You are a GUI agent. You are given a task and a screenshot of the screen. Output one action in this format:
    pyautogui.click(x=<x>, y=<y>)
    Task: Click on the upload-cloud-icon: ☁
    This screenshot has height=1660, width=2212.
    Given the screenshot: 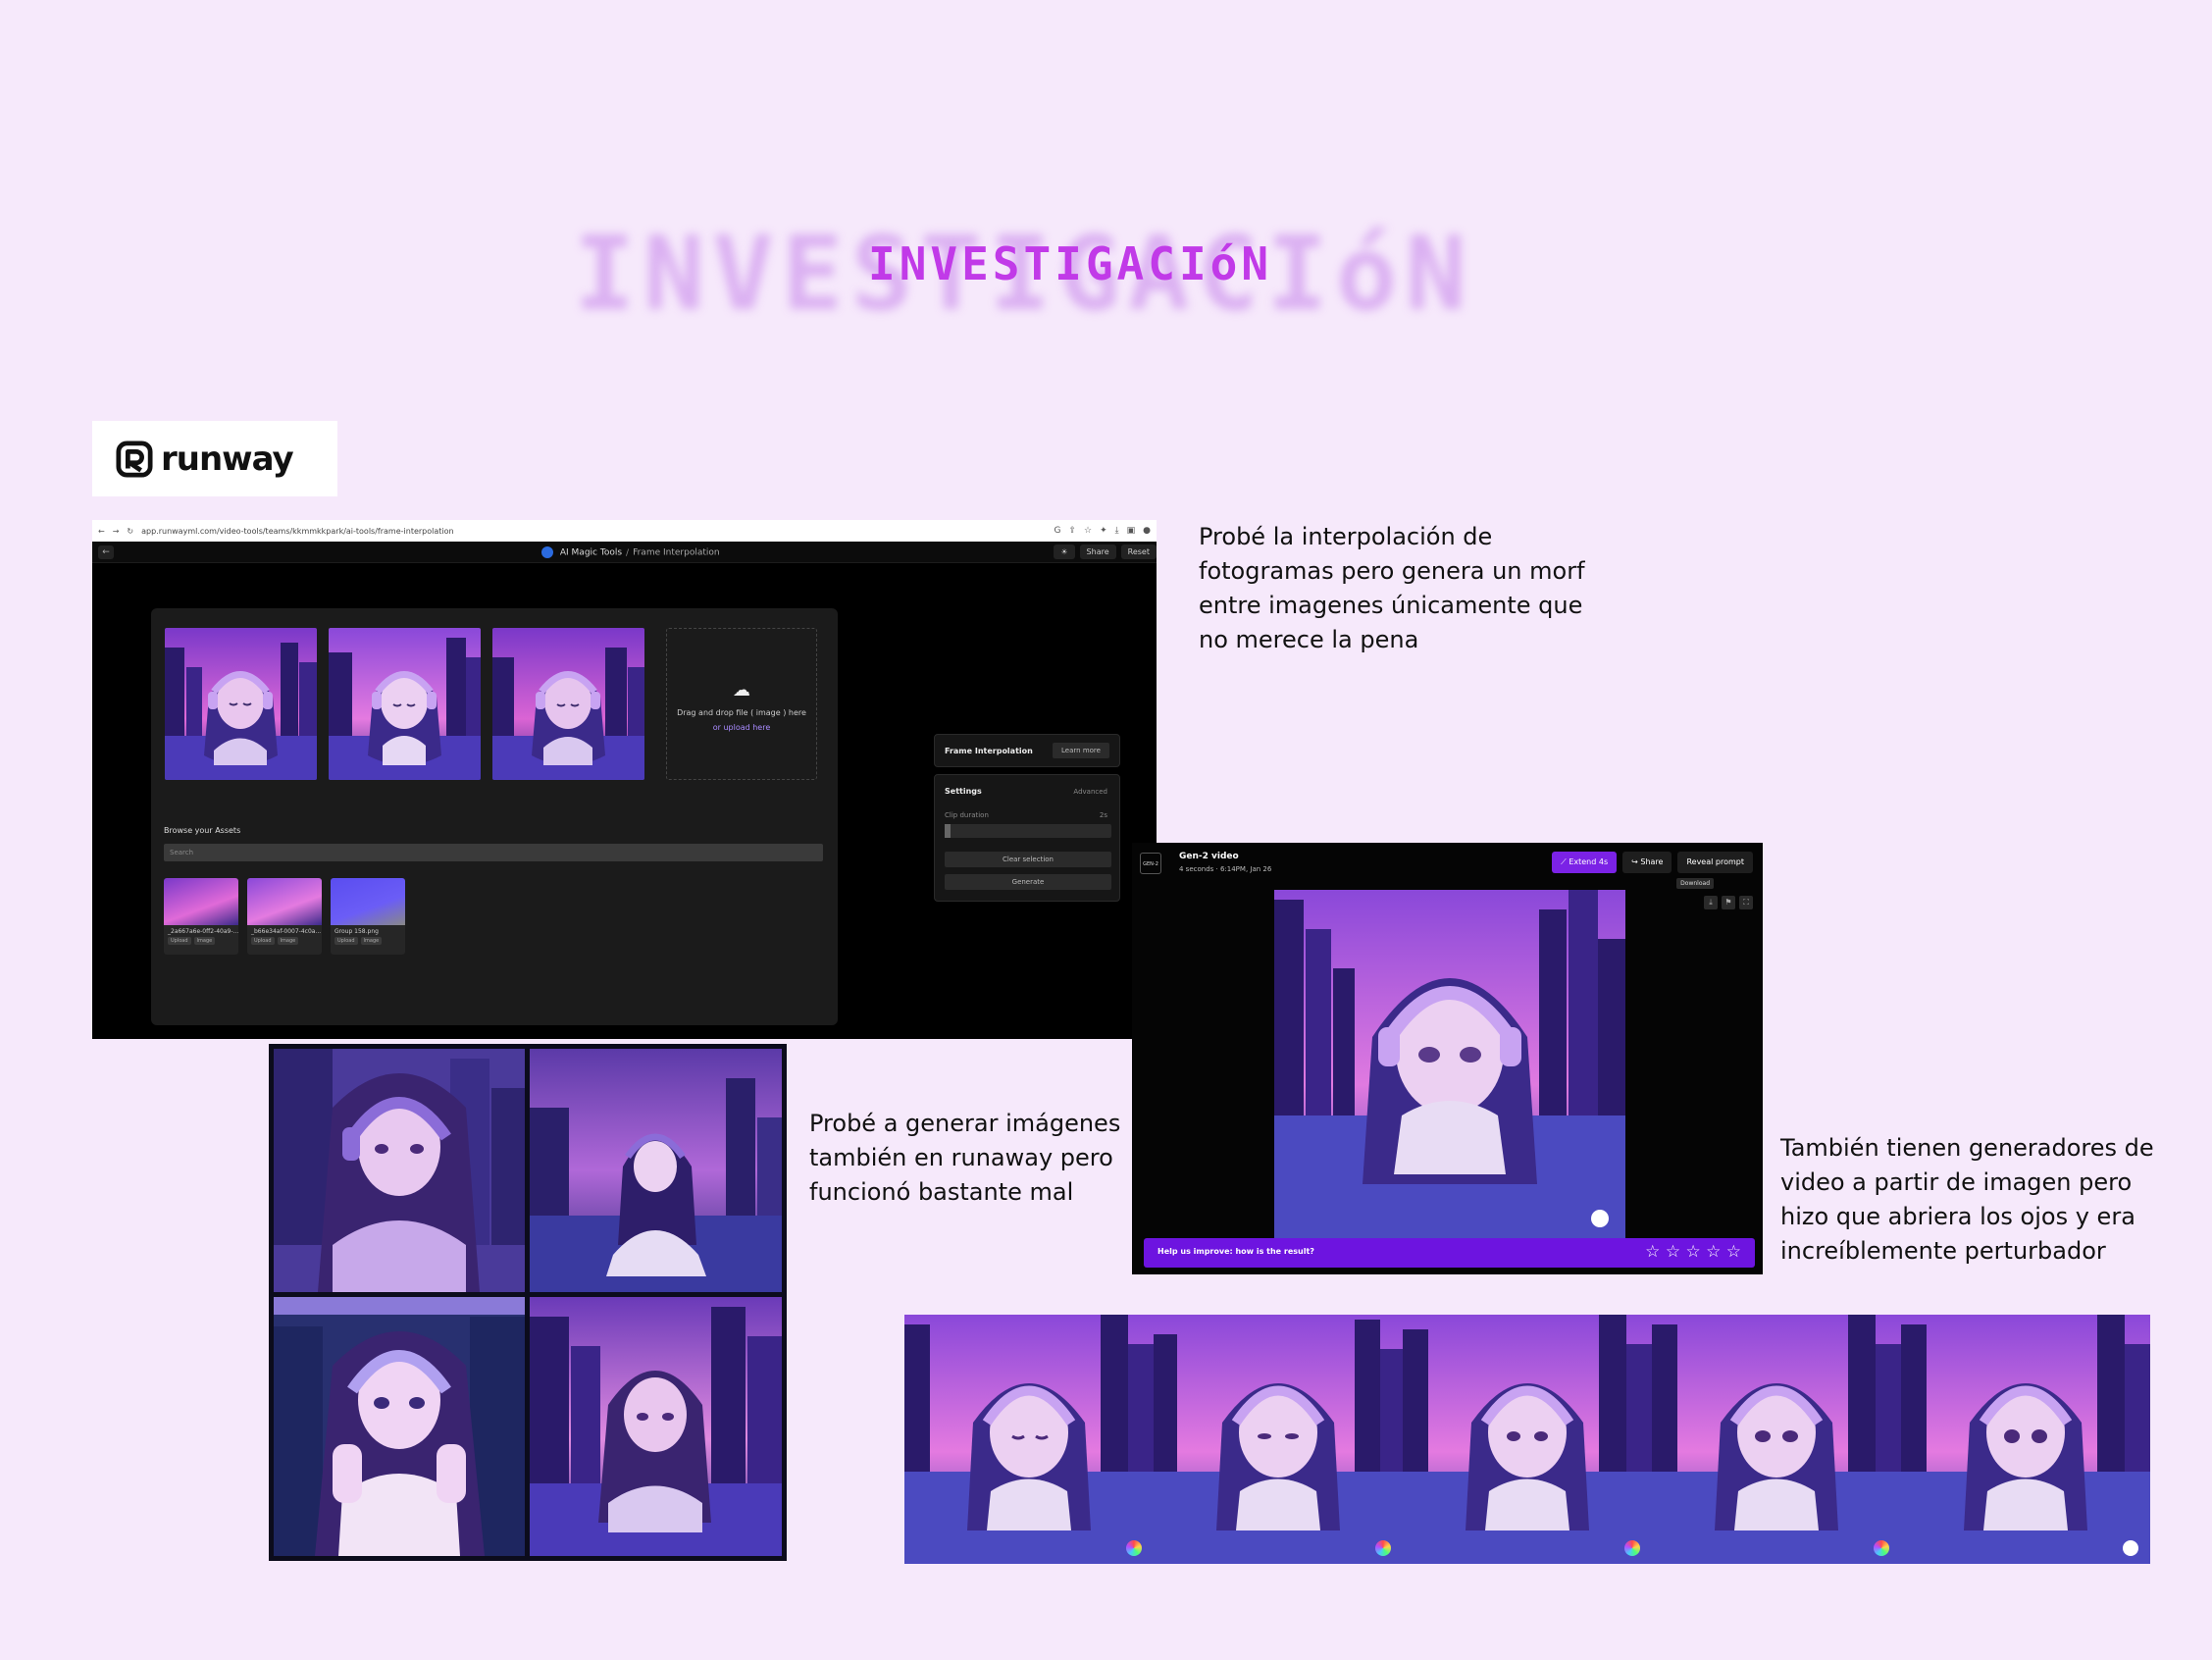 What is the action you would take?
    pyautogui.click(x=741, y=690)
    